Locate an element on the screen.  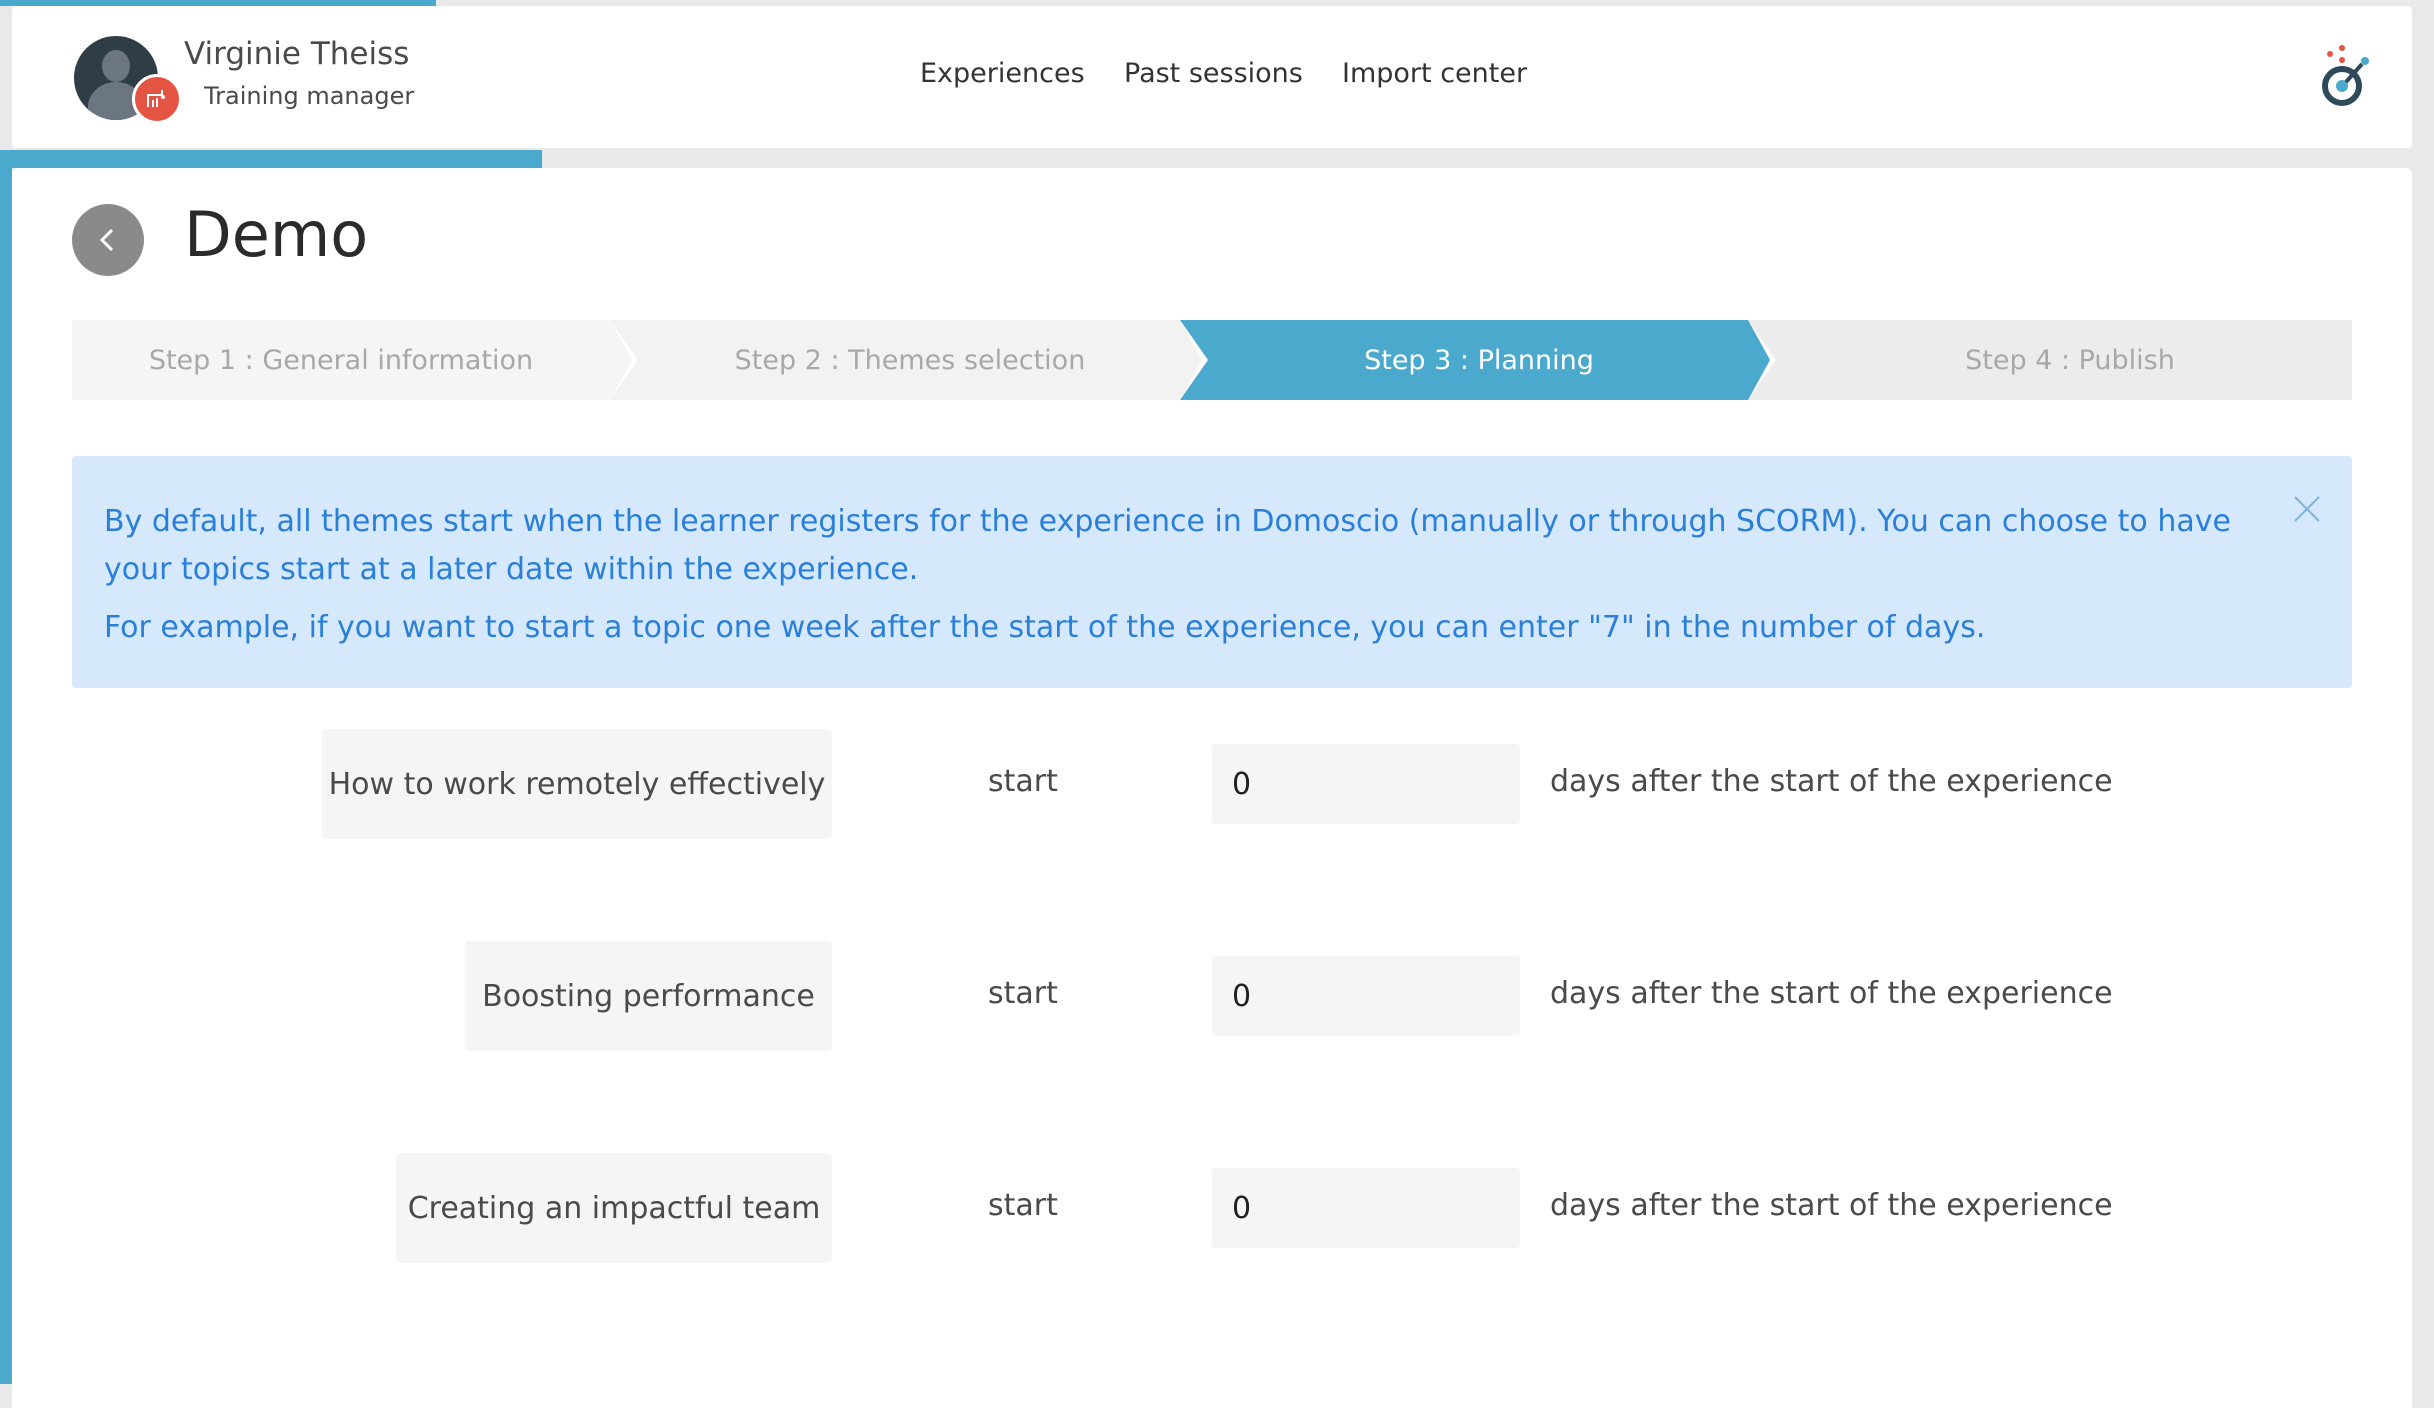
step-publish: Step 4 : Publish is located at coordinates (2050, 360).